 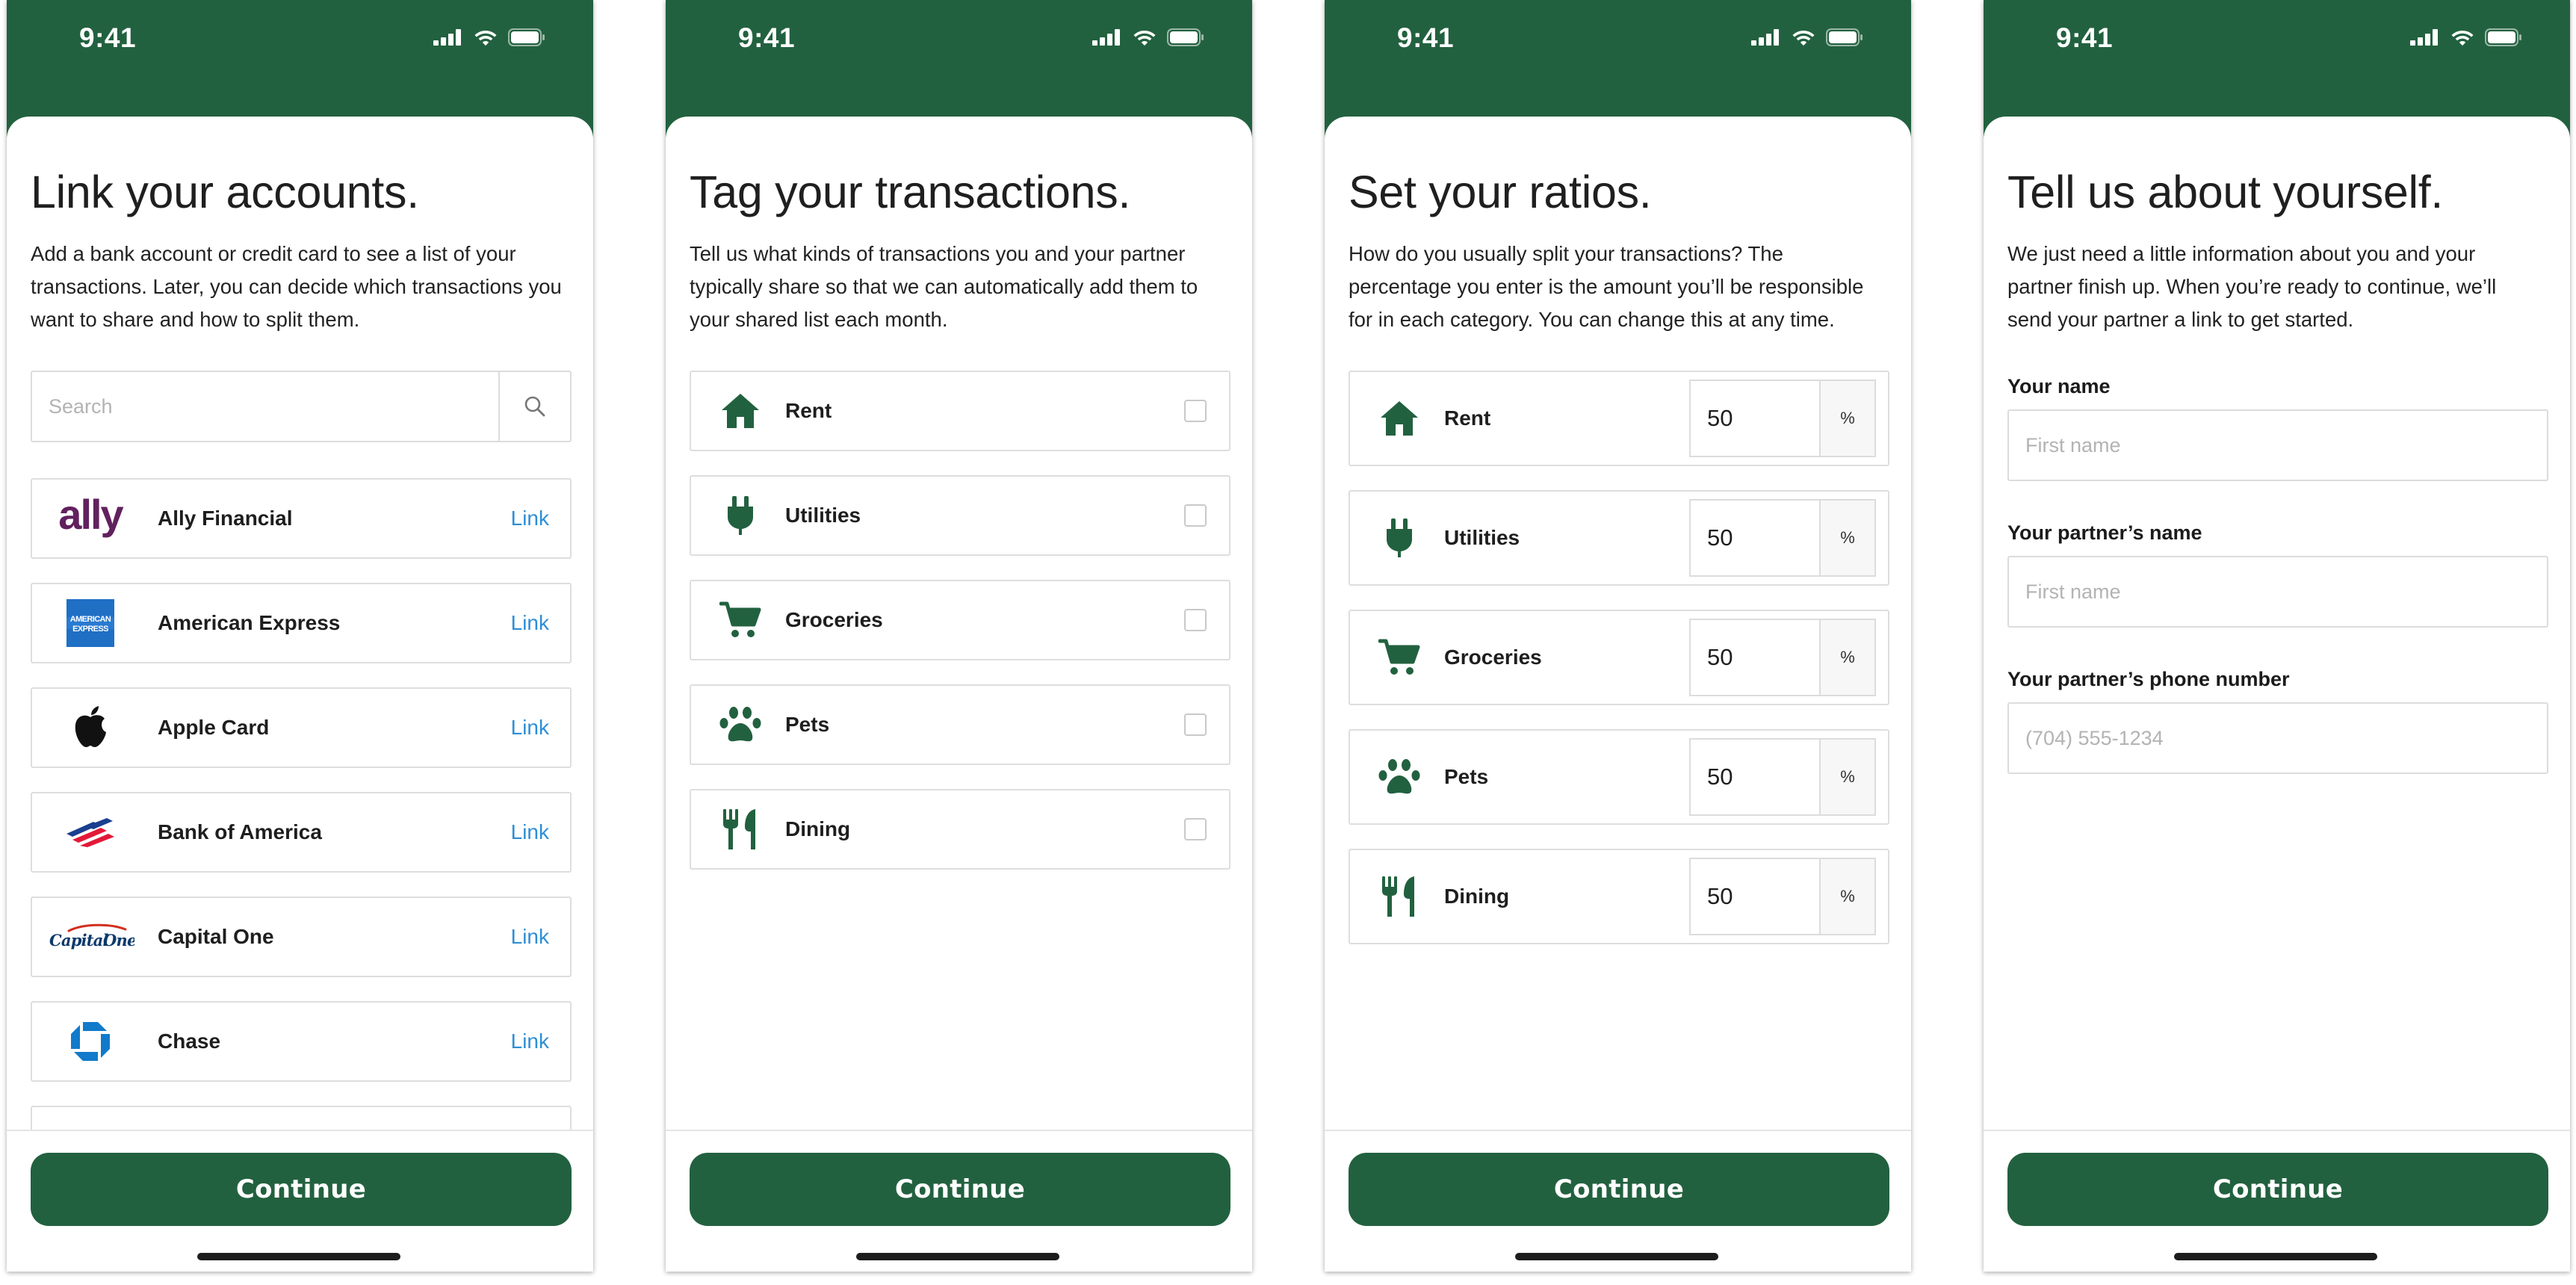 I want to click on ratio-row-groceries: Groceries 50 %, so click(x=1619, y=657).